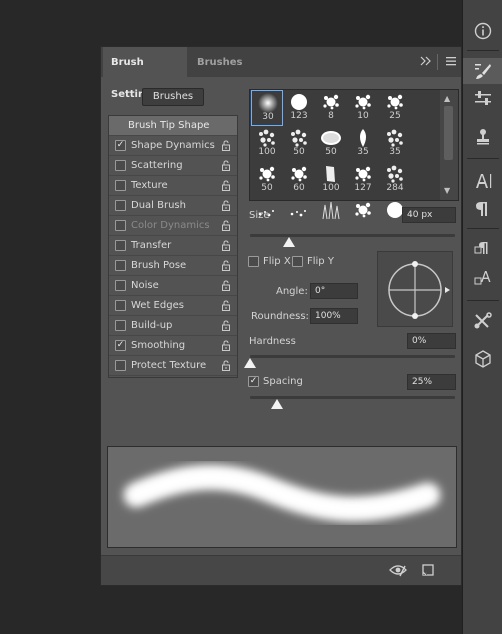 The image size is (502, 634). What do you see at coordinates (482, 279) in the screenshot?
I see `character-styles-icon` at bounding box center [482, 279].